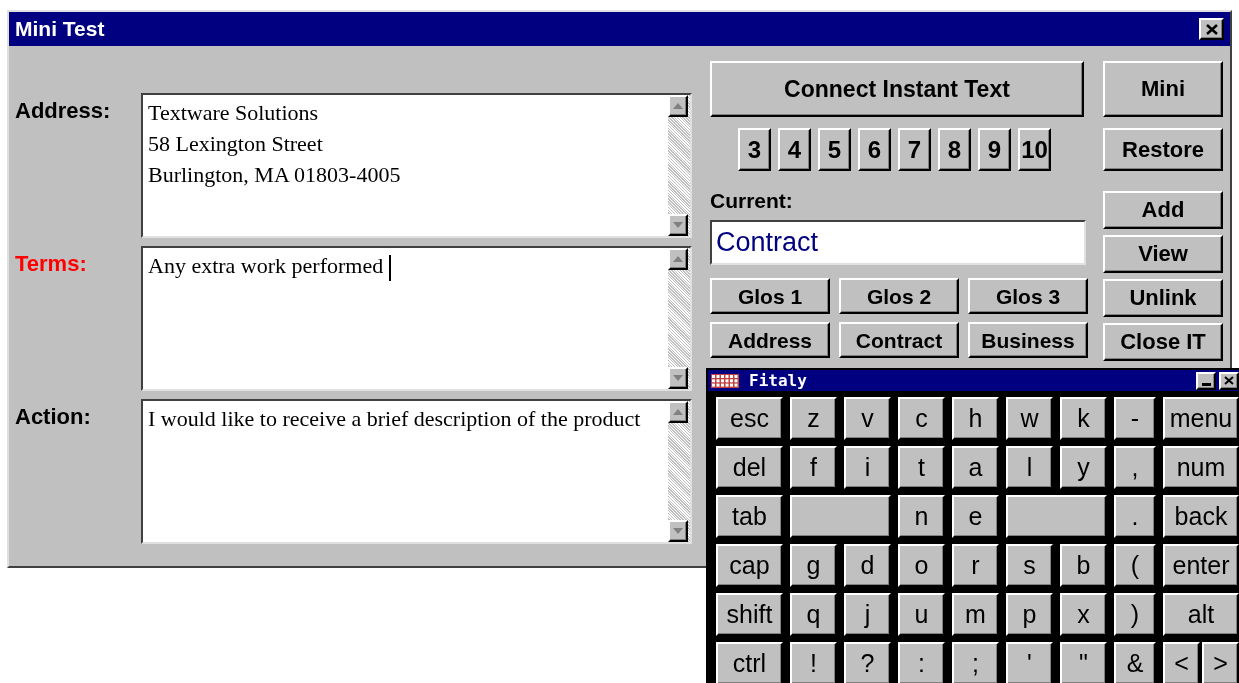 The image size is (1239, 683). Describe the element at coordinates (749, 662) in the screenshot. I see `keyboard-key: ctrl` at that location.